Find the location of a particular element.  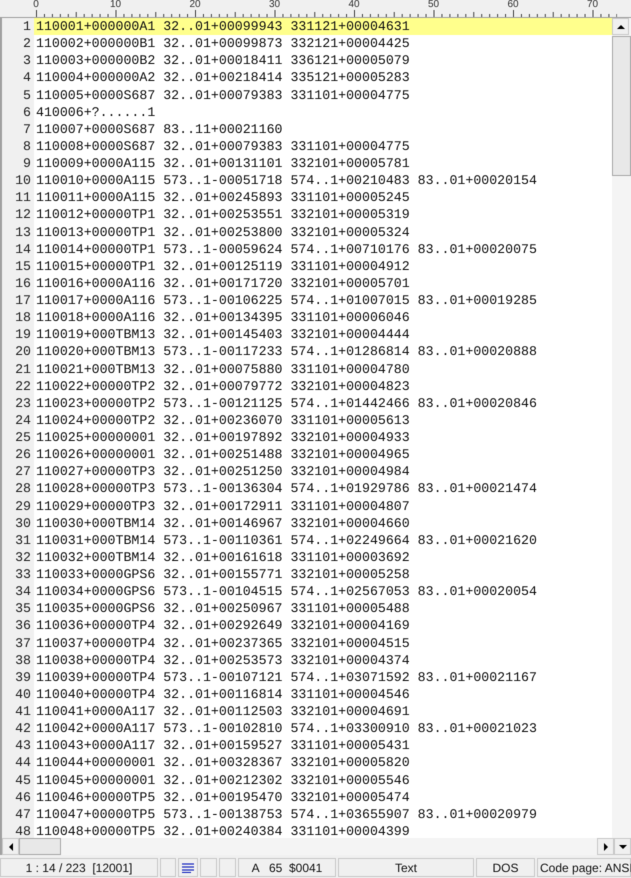

line-text: 110015+00000TP1 32..01+00125119 331101+00004912 is located at coordinates (223, 266).